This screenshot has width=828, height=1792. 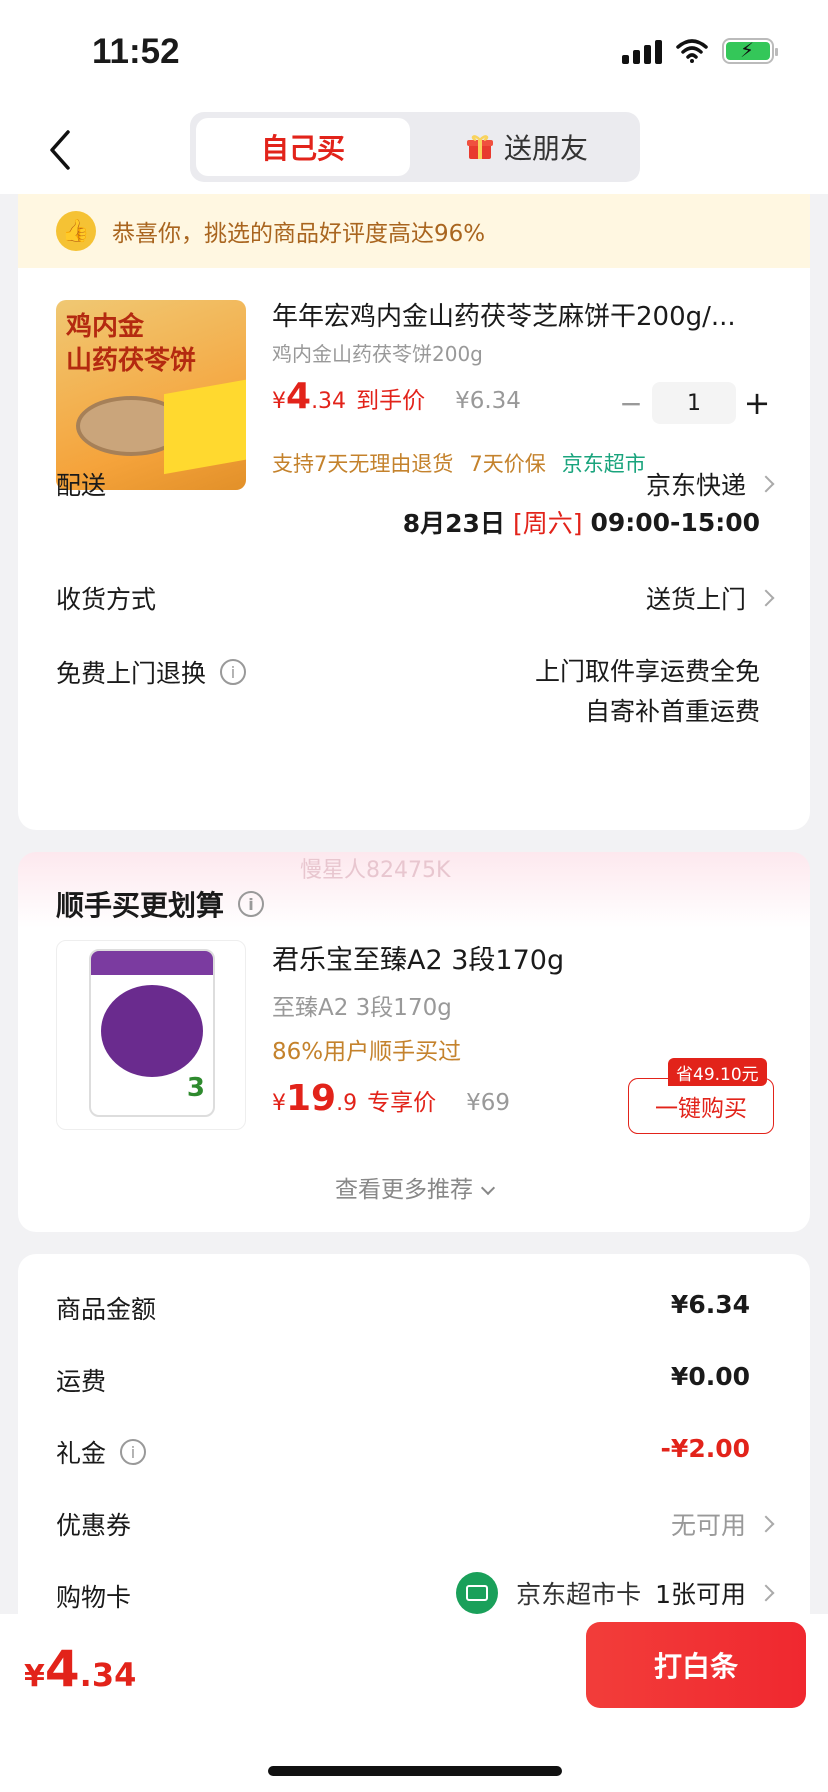 I want to click on increase-button: +, so click(x=757, y=403).